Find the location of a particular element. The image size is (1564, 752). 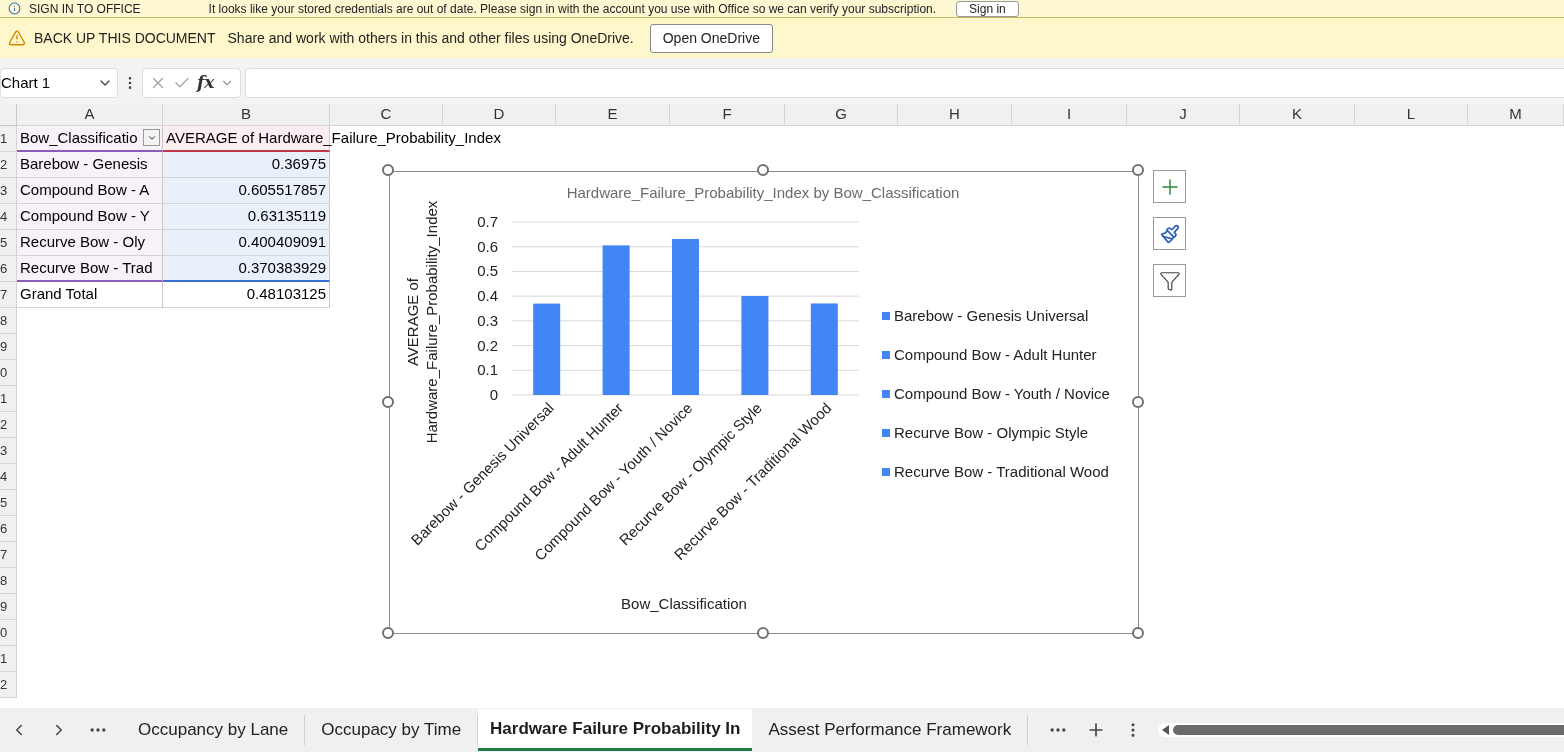

y-tick-label: 0.3 is located at coordinates (487, 320).